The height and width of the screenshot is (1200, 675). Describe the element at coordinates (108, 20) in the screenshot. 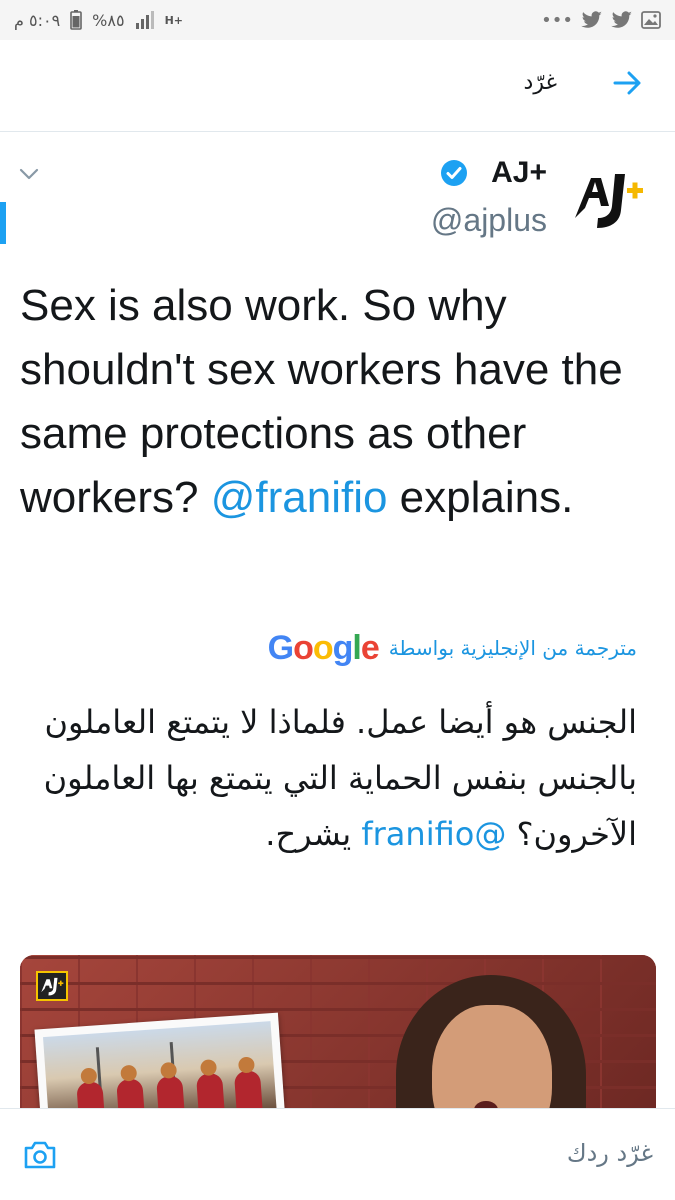

I see `battery-percent: %٨٥` at that location.